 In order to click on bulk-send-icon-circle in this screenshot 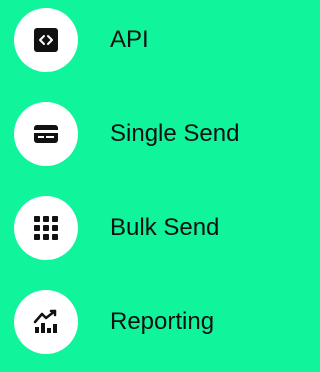, I will do `click(46, 228)`.